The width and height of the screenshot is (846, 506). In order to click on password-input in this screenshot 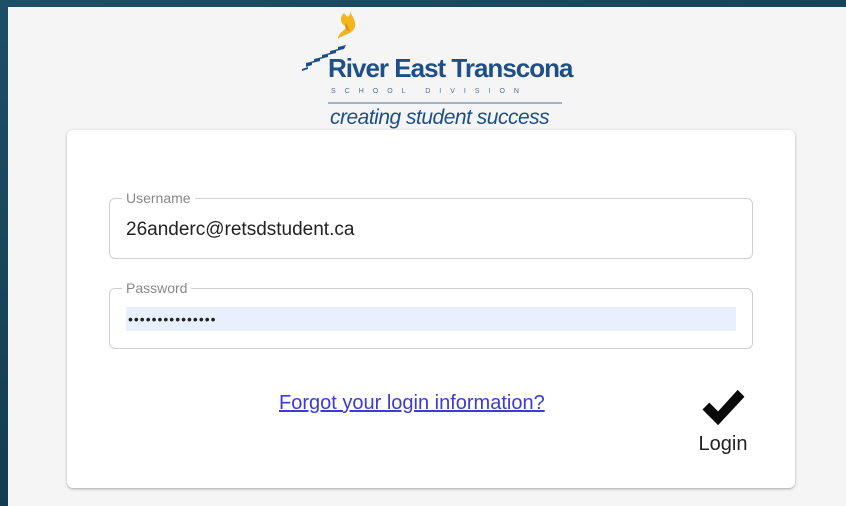, I will do `click(431, 319)`.